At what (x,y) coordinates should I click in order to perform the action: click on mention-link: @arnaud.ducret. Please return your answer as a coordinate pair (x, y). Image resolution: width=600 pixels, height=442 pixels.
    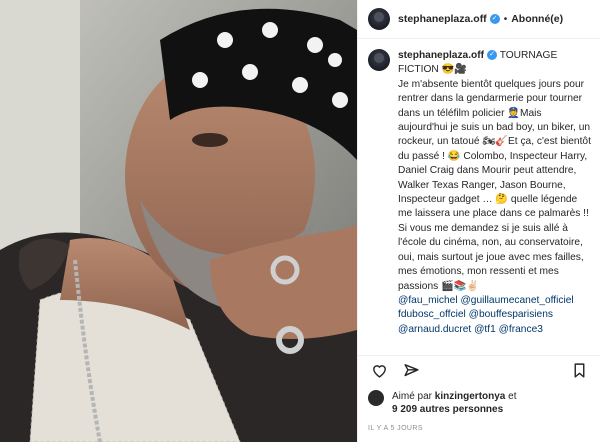
    Looking at the image, I should click on (434, 329).